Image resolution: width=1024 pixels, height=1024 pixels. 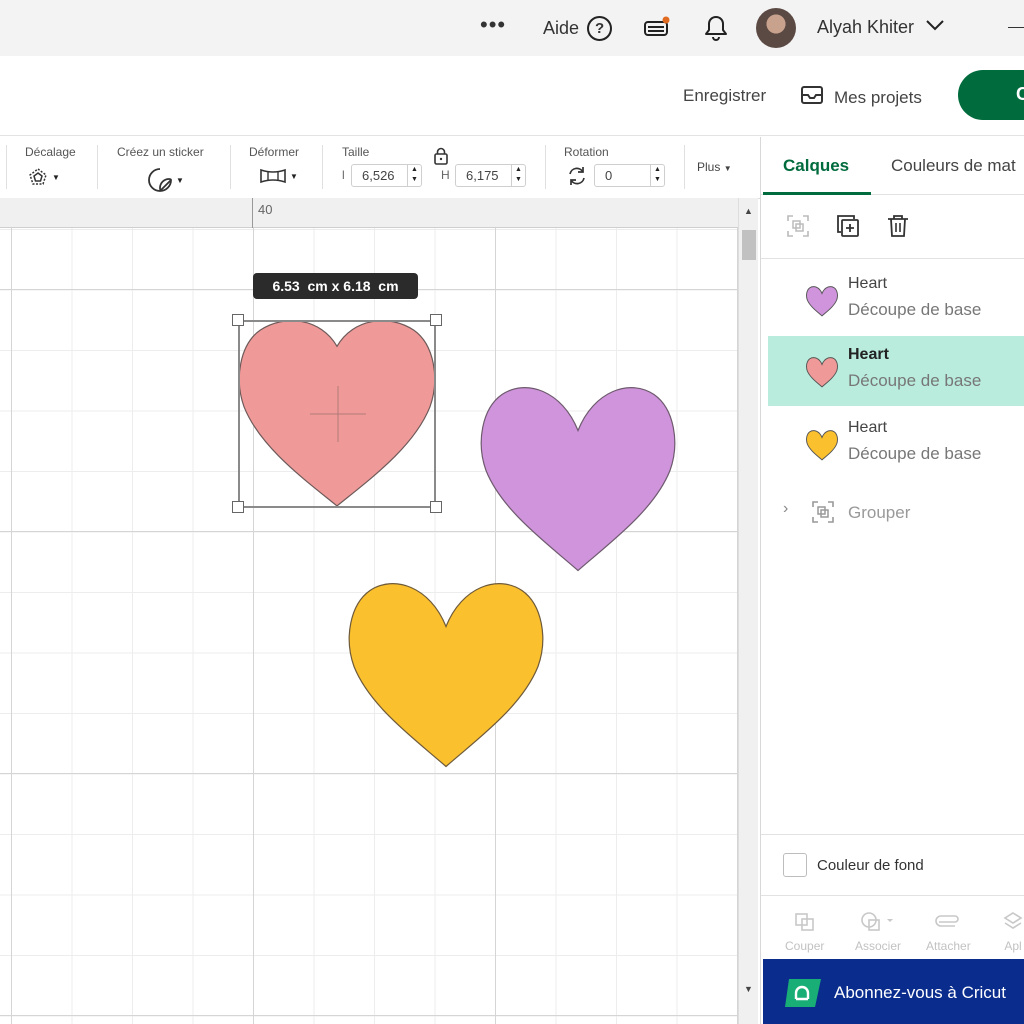 What do you see at coordinates (518, 175) in the screenshot?
I see `height-spinner: ▲ ▼` at bounding box center [518, 175].